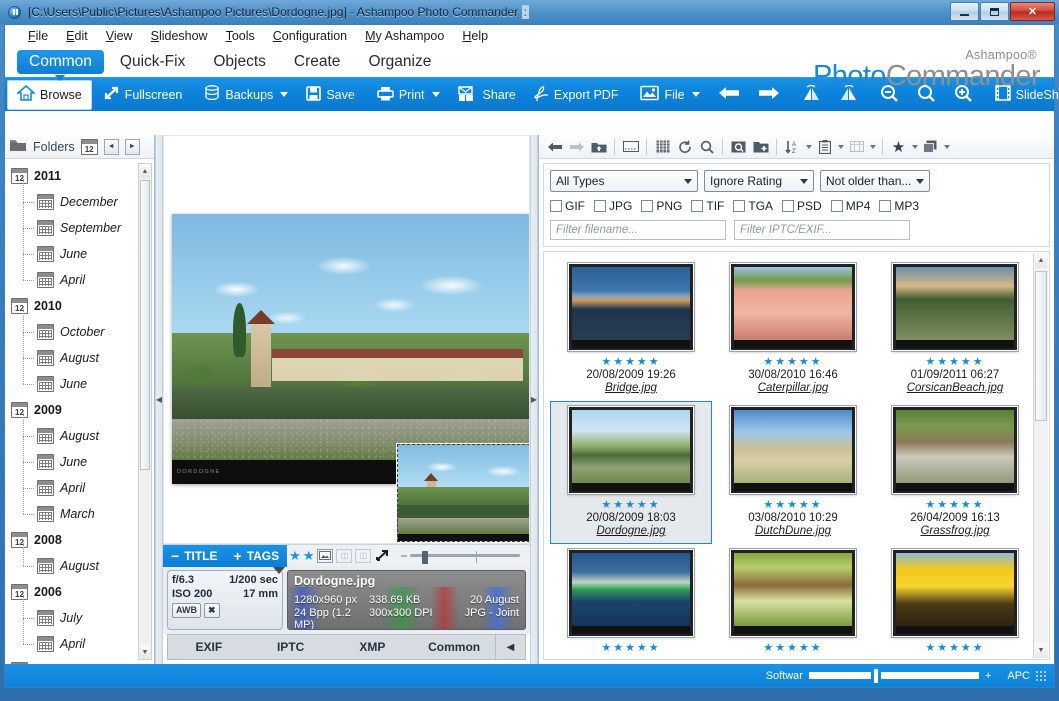  I want to click on tab-common: Common, so click(60, 65).